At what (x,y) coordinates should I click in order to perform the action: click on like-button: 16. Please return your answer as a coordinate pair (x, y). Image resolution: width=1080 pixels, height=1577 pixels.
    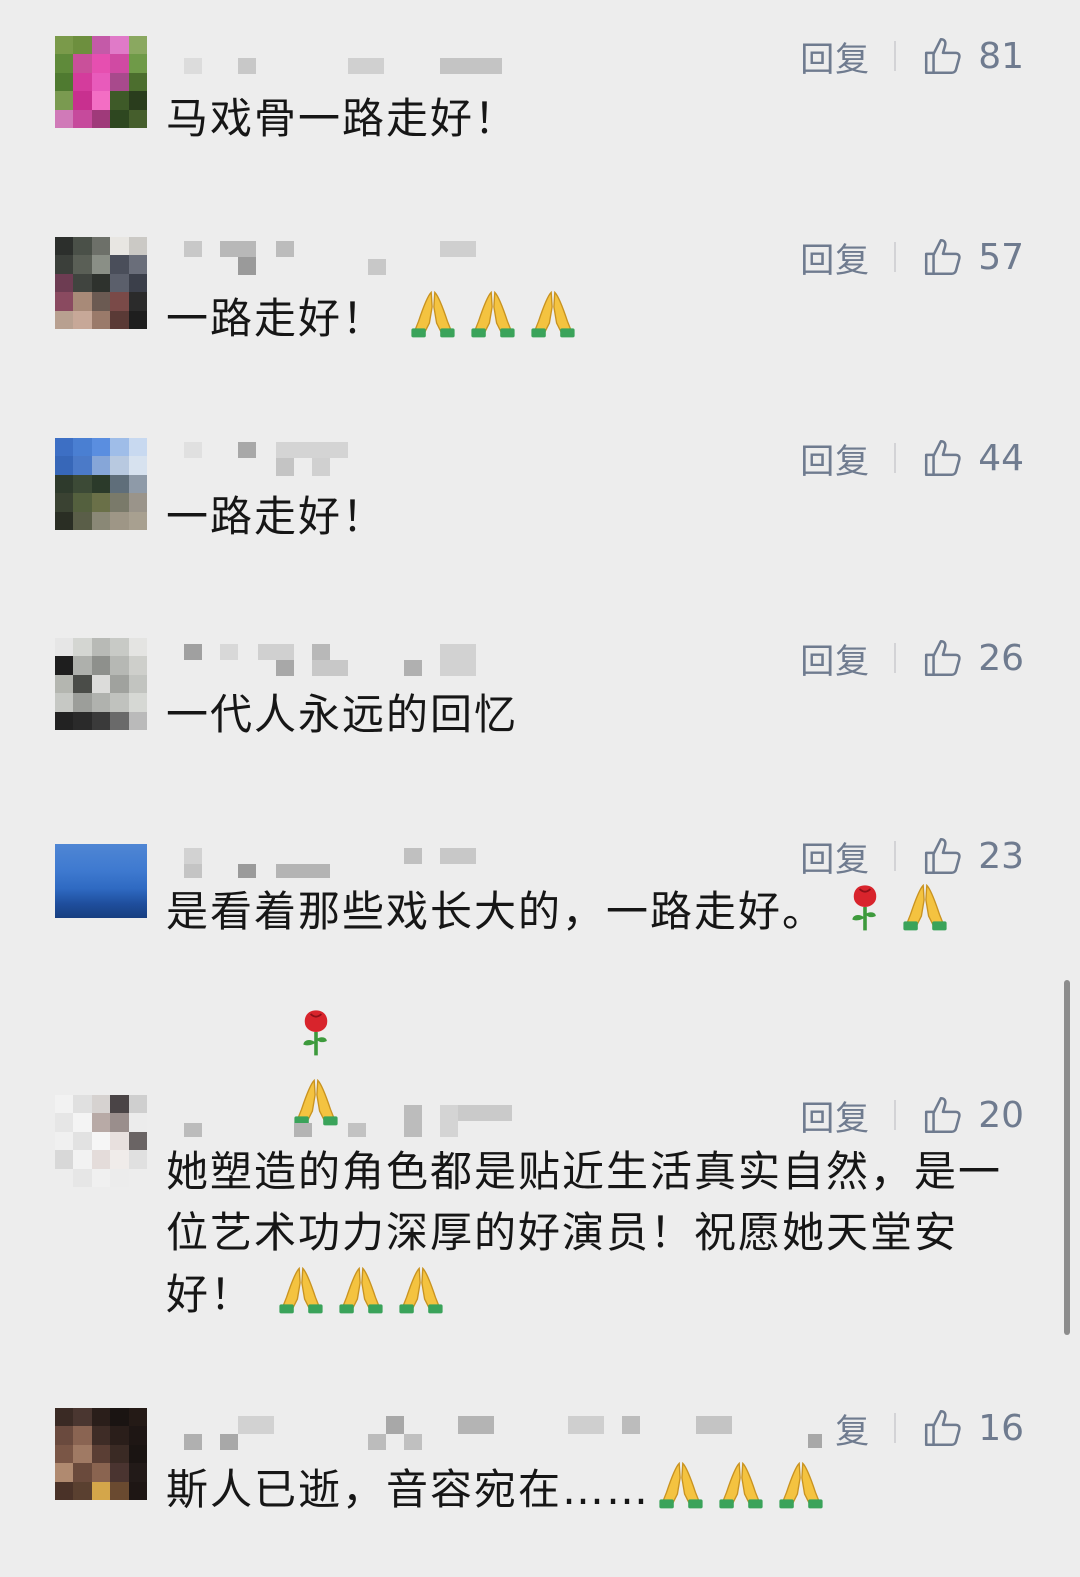
    Looking at the image, I should click on (973, 1428).